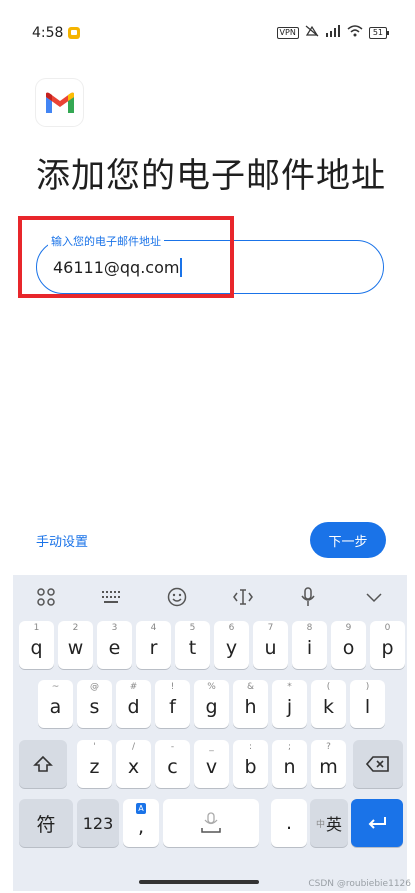 Image resolution: width=415 pixels, height=893 pixels. What do you see at coordinates (111, 597) in the screenshot?
I see `keyboard-icon` at bounding box center [111, 597].